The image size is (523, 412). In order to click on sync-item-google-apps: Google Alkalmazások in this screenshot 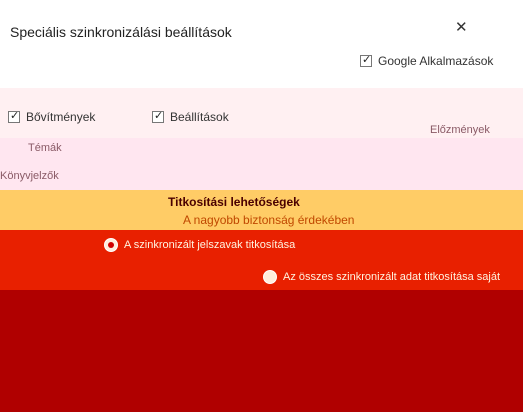, I will do `click(427, 60)`.